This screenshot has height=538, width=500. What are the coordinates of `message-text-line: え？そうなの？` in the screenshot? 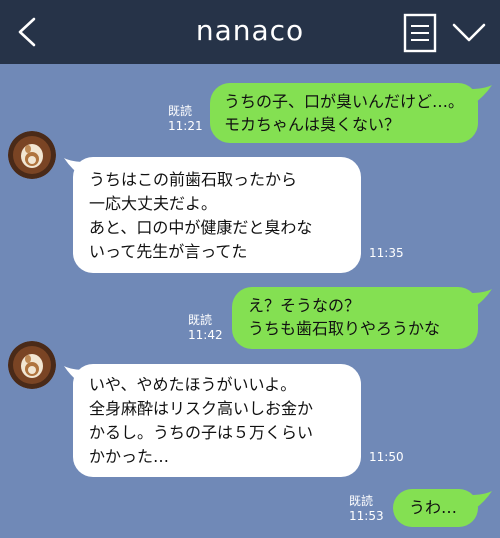 It's located at (304, 305).